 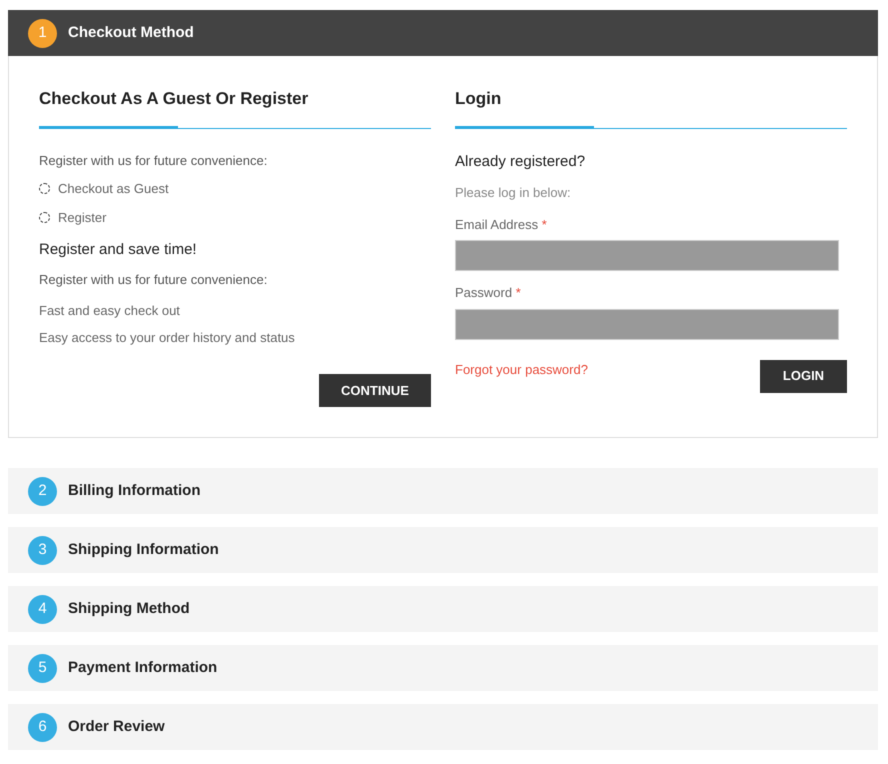 I want to click on step-header: 4 Shipping Method, so click(x=443, y=609).